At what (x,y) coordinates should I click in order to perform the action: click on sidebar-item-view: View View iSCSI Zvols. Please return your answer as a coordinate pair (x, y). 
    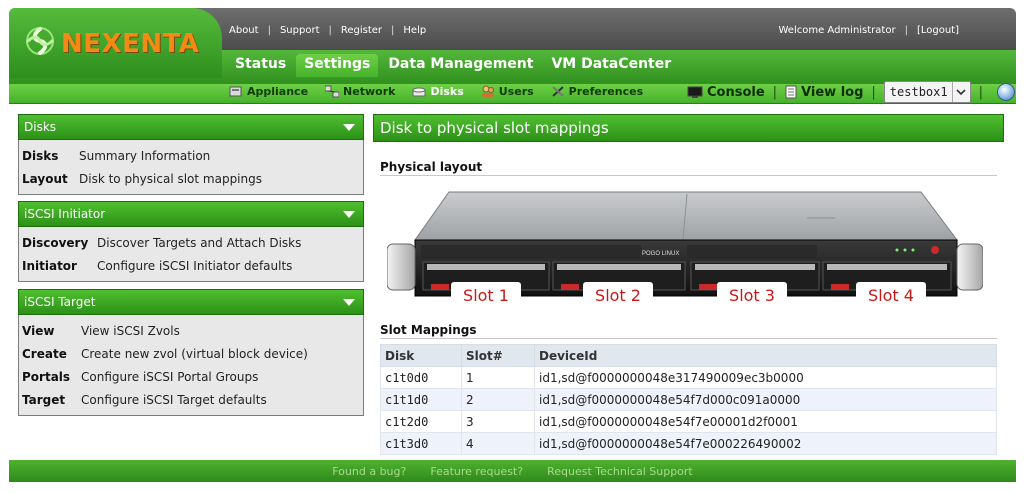
    Looking at the image, I should click on (192, 330).